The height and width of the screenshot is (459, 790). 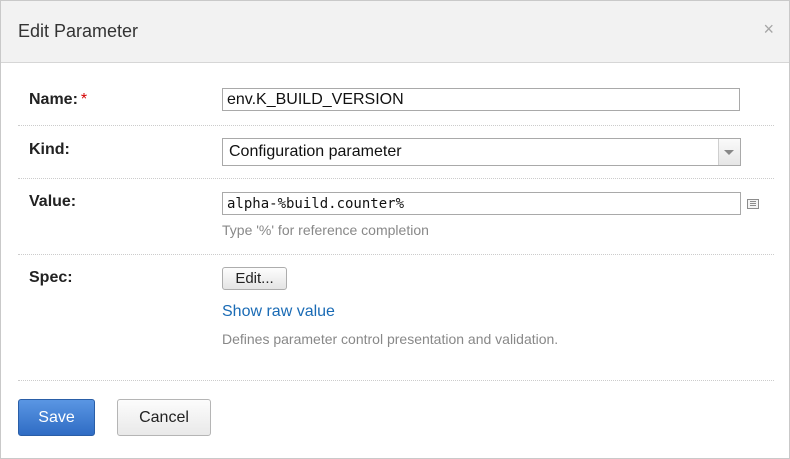 I want to click on kind-selected-value: Configuration parameter, so click(x=315, y=151).